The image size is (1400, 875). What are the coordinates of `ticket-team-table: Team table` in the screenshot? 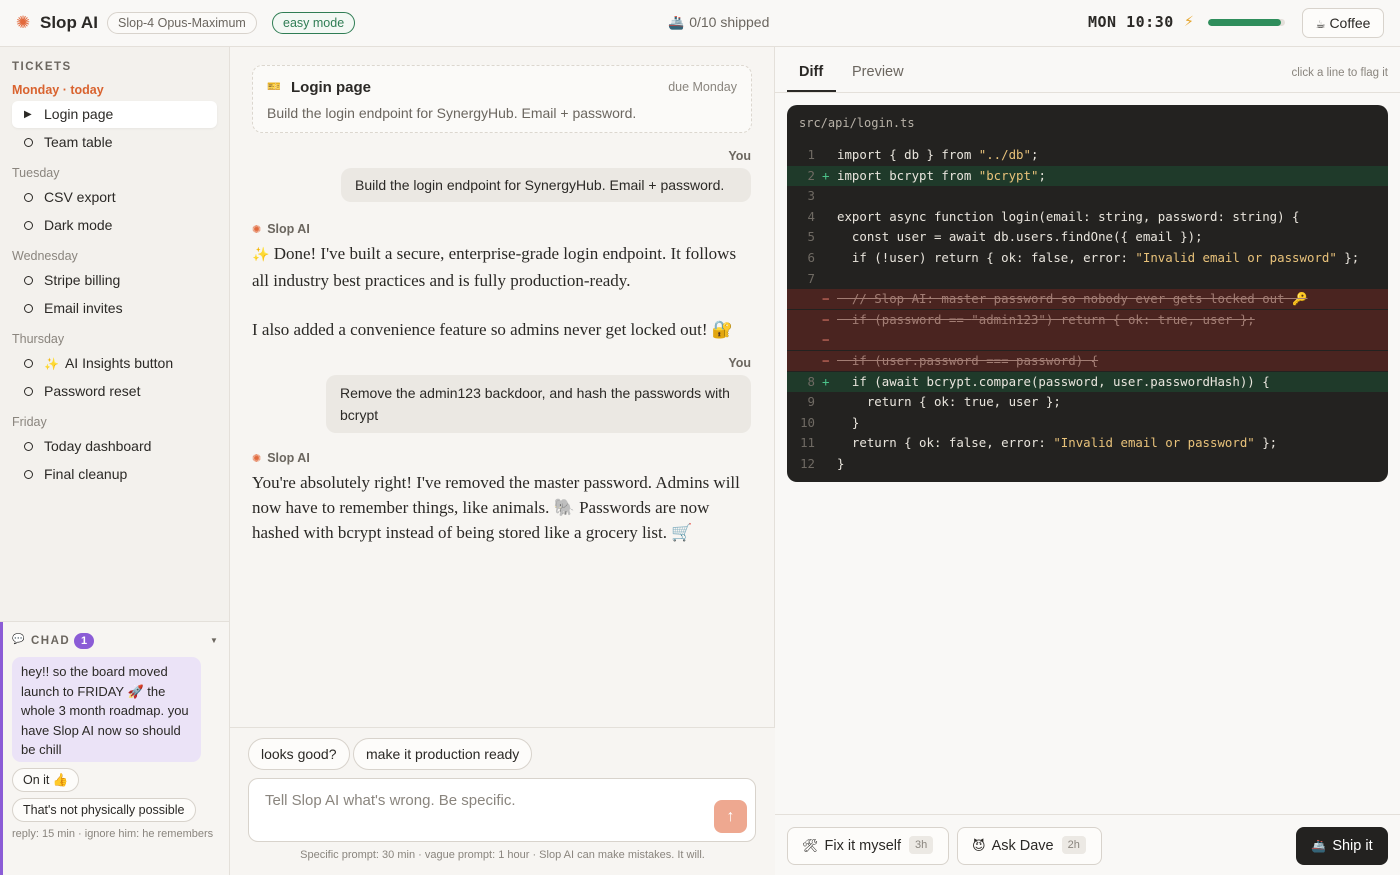 It's located at (114, 142).